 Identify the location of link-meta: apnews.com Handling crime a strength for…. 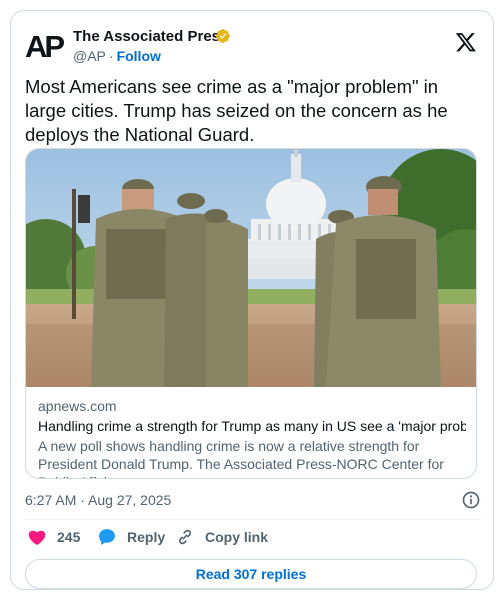
(252, 437).